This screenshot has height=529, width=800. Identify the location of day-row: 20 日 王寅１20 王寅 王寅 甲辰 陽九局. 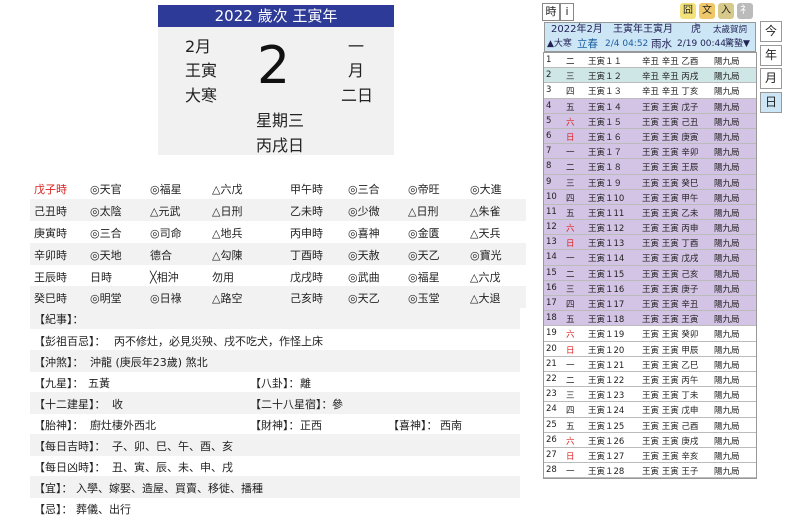
(650, 349).